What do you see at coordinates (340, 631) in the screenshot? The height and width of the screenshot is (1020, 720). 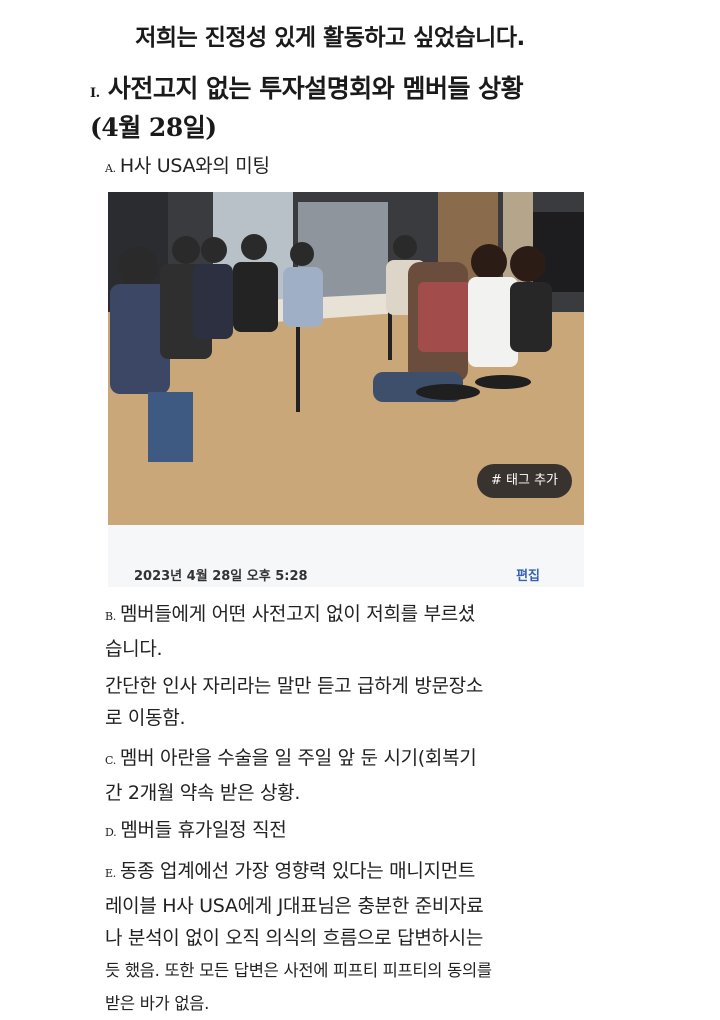 I see `item-b: B. 멤버들에게 어떤 사전고지 없이 저희를 부르셨 습니다.` at bounding box center [340, 631].